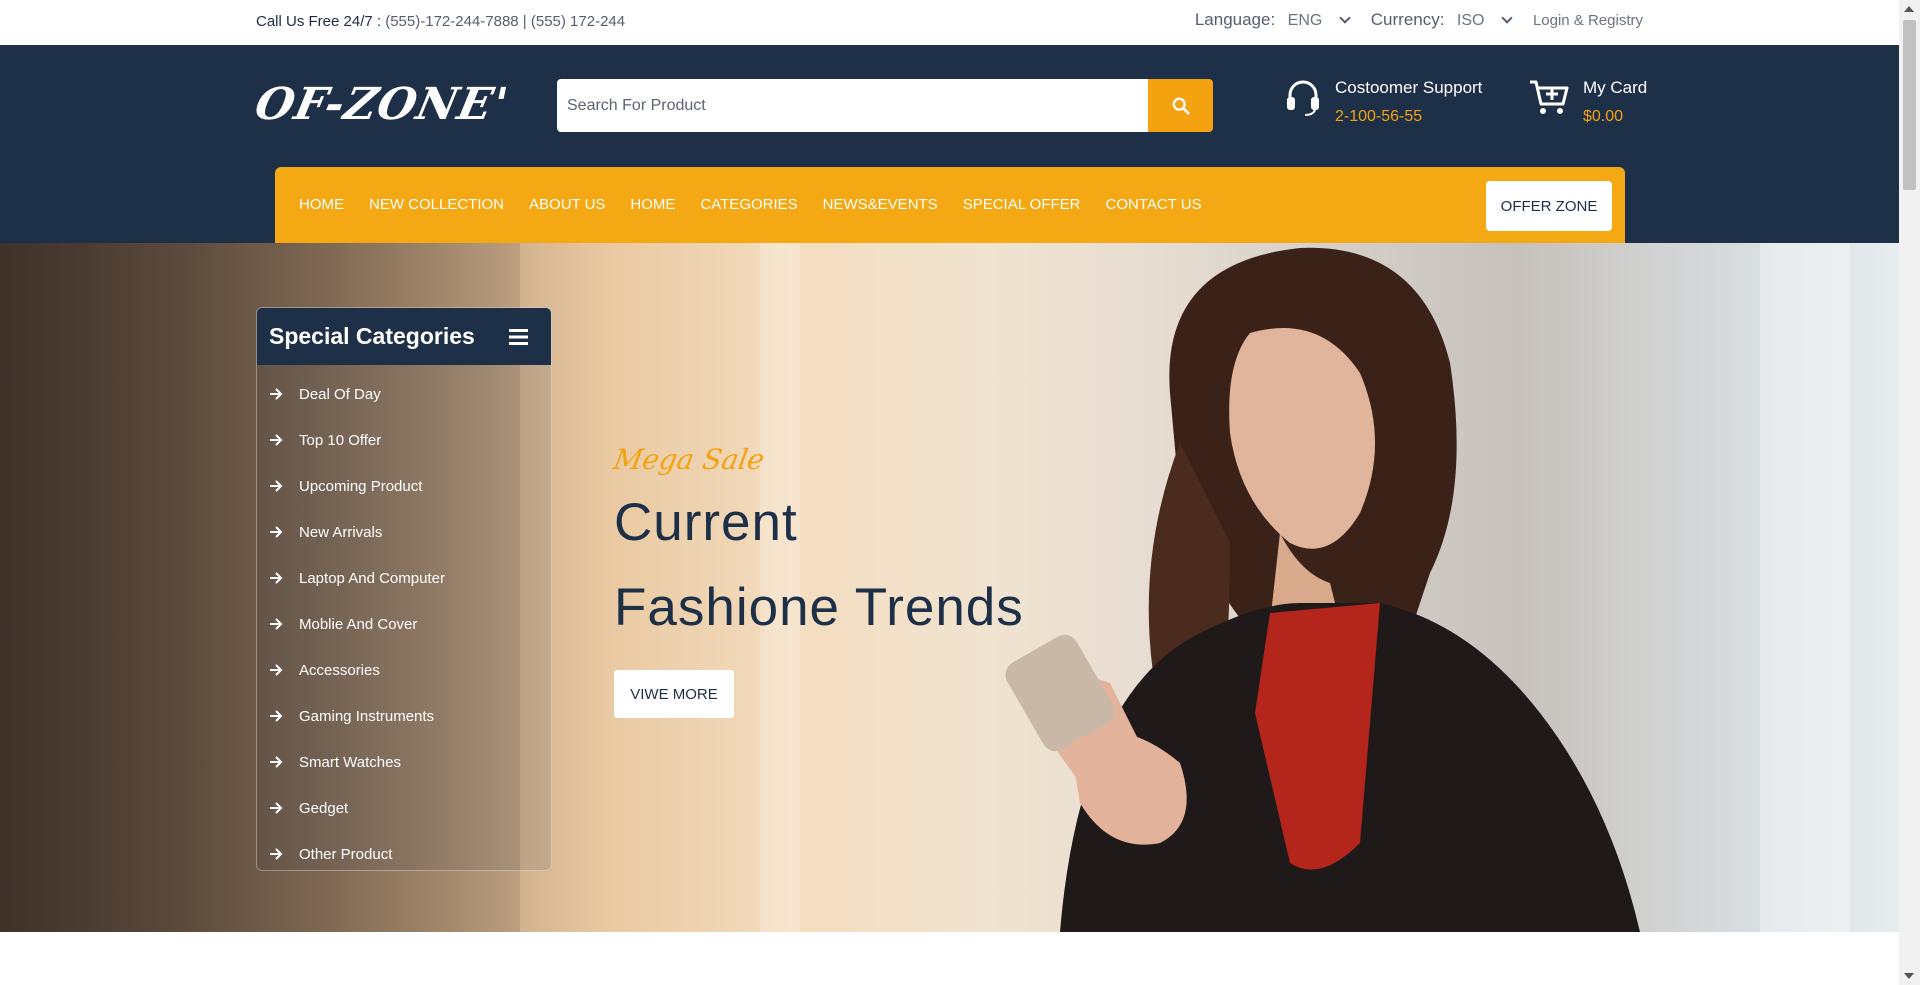 Image resolution: width=1920 pixels, height=985 pixels. I want to click on category-item: Top 10 Offer, so click(404, 440).